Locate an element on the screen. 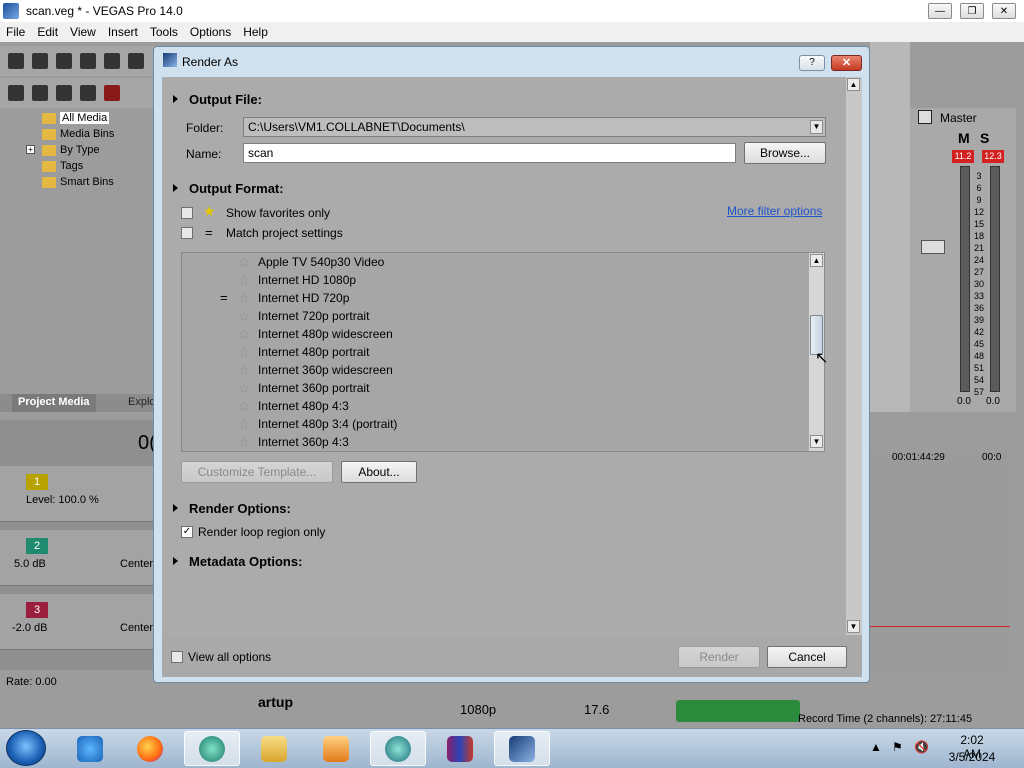 The image size is (1024, 768). import-media-icon is located at coordinates (16, 93).